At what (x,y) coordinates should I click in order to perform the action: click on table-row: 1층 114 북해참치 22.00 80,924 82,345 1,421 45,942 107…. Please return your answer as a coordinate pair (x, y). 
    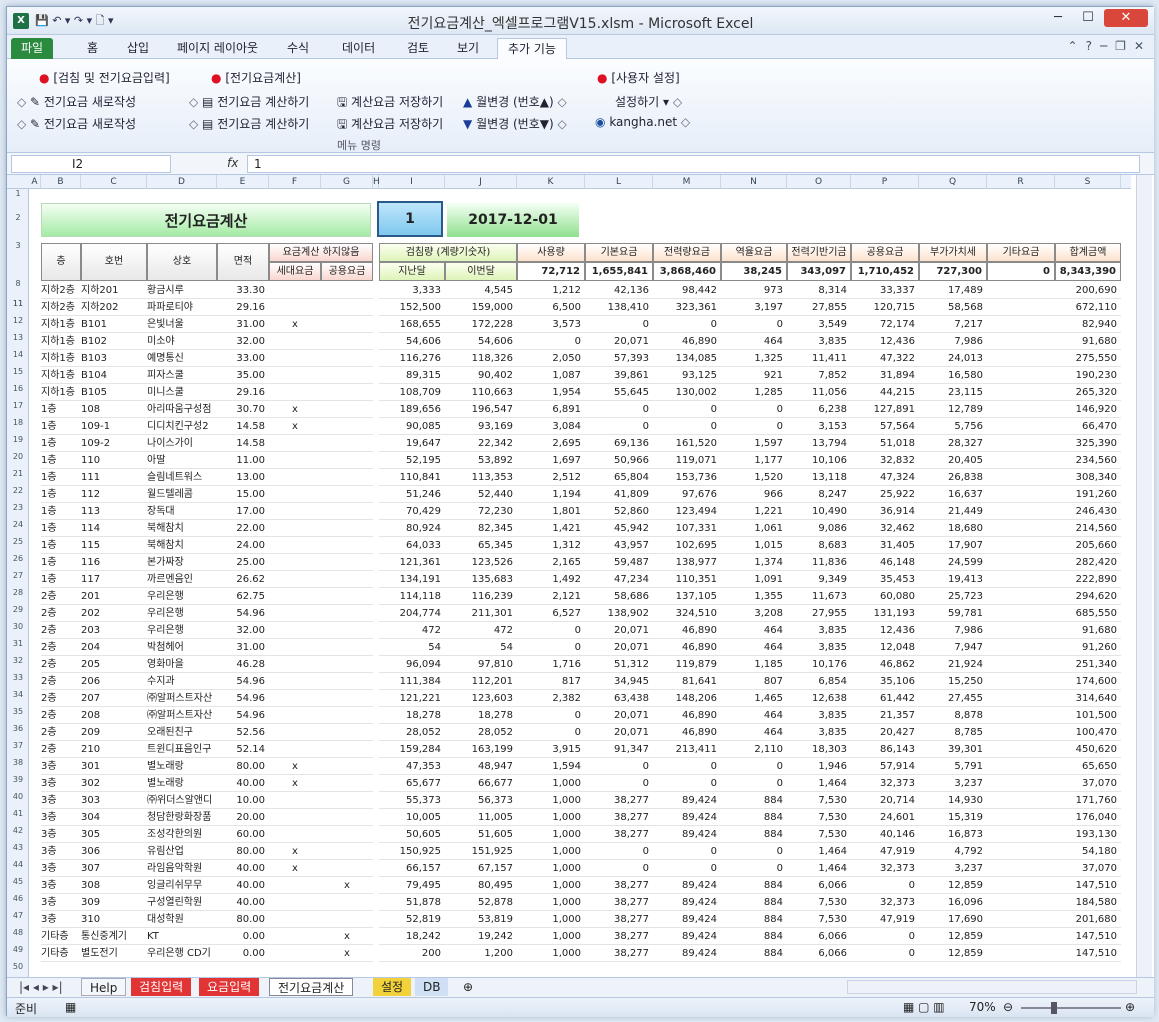
    Looking at the image, I should click on (586, 528).